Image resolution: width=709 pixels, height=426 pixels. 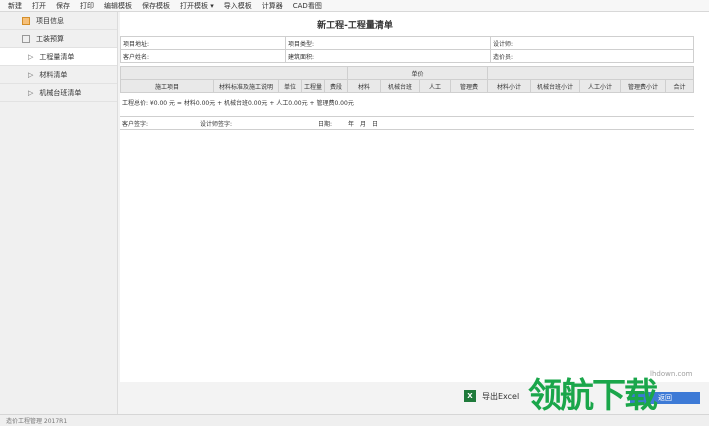 I want to click on building-area-field: 建筑面积:, so click(x=388, y=56).